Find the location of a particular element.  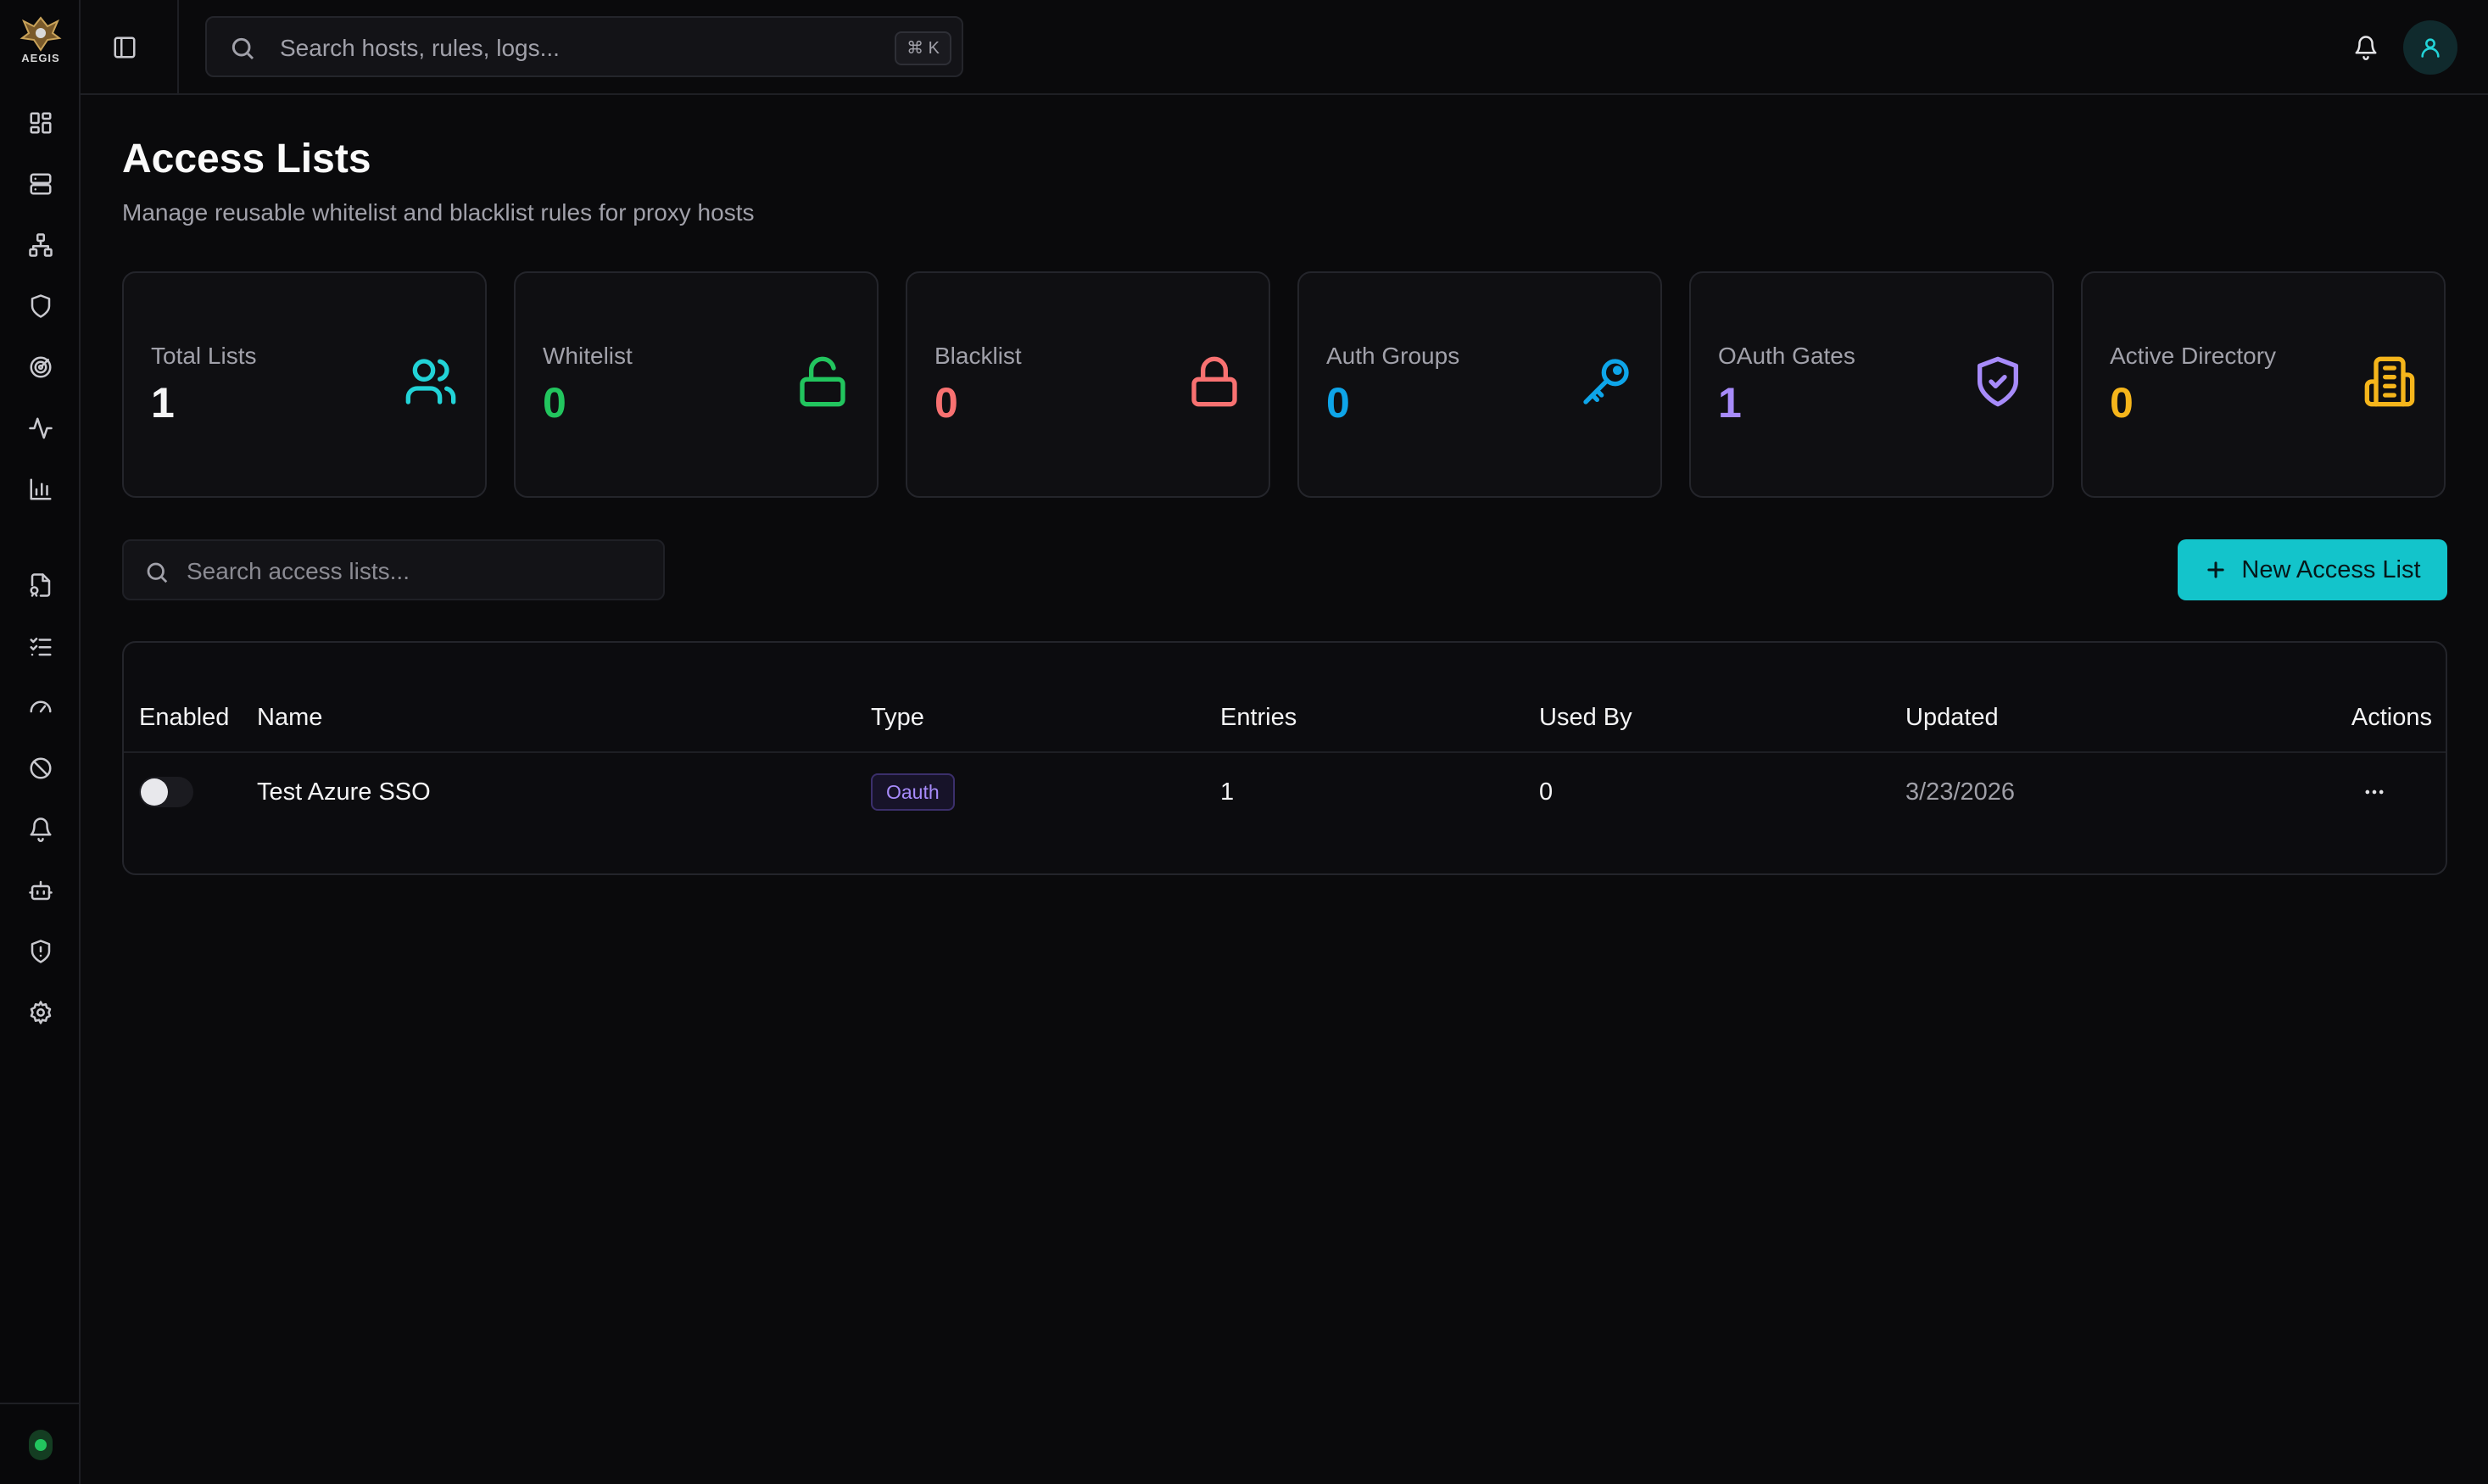

stat-label: Active Directory is located at coordinates (2193, 356).